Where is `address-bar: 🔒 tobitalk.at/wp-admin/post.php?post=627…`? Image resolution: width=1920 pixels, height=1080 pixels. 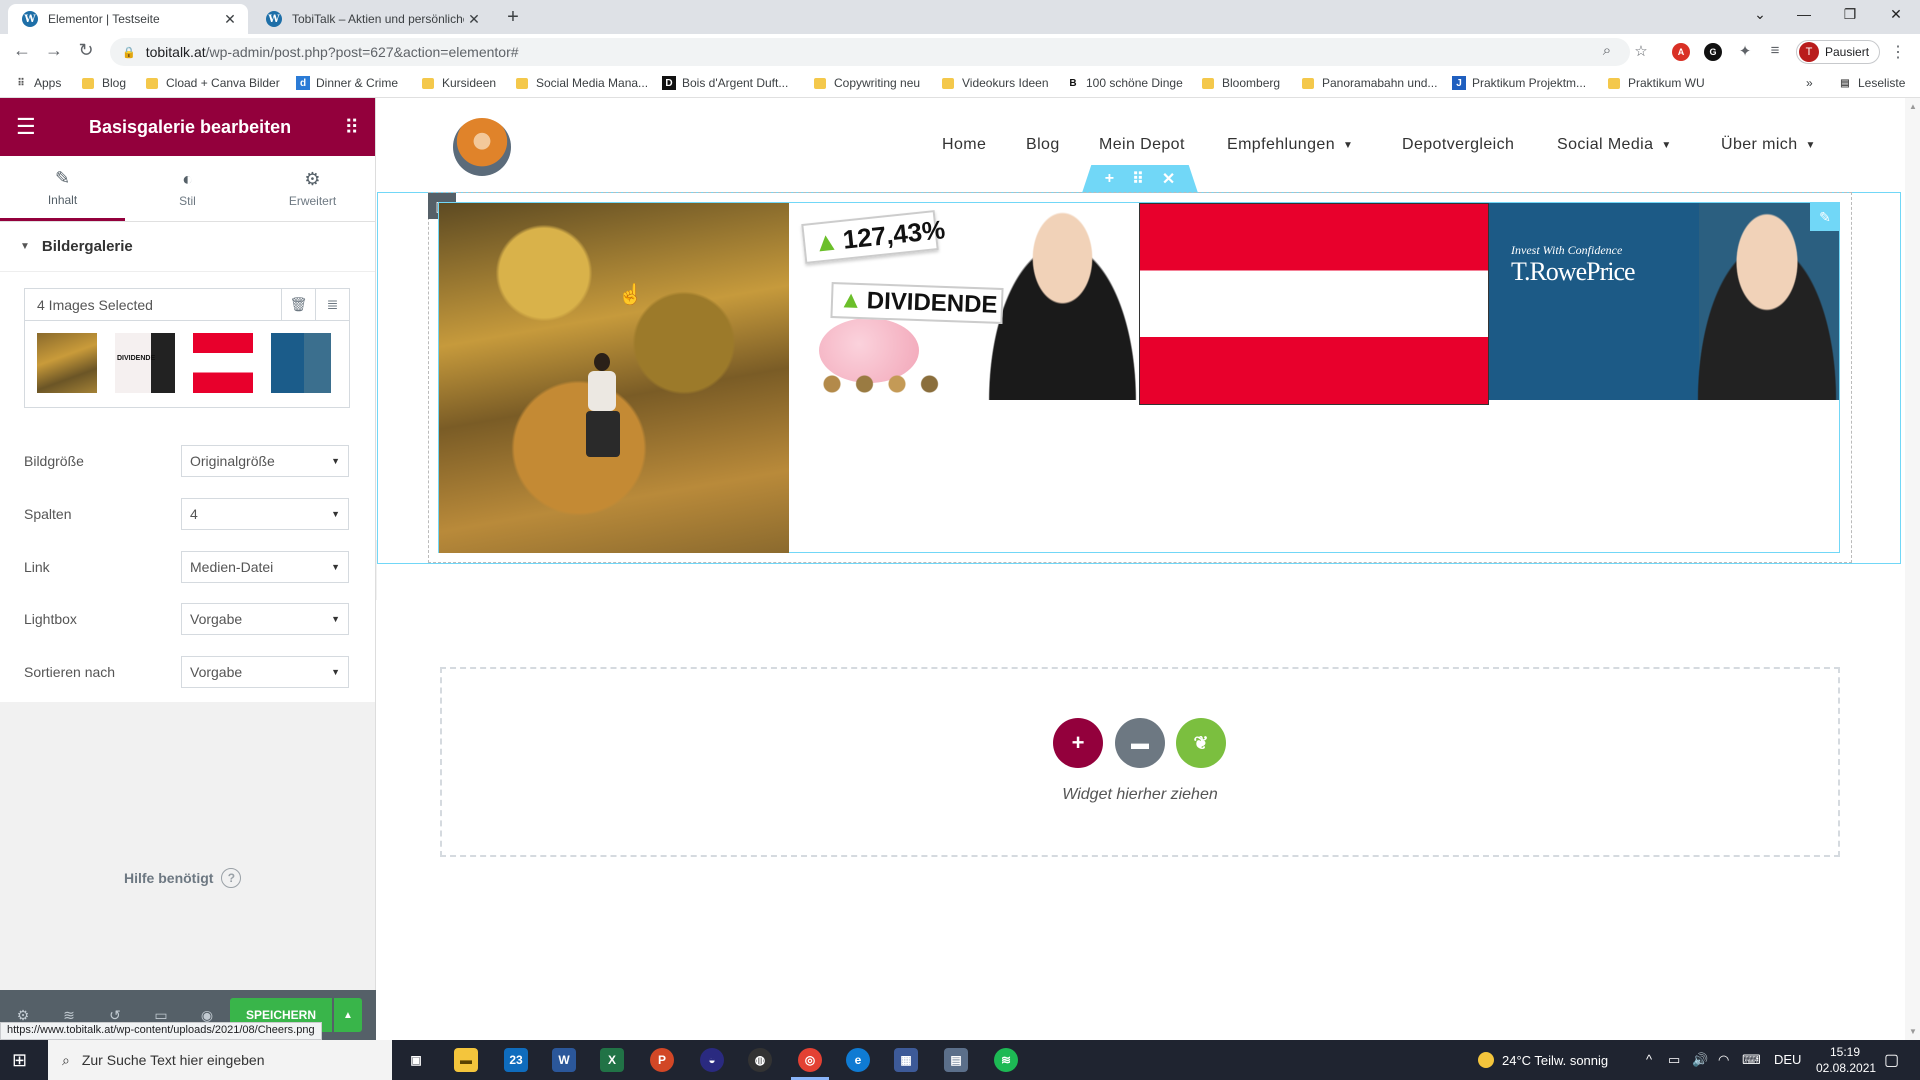 address-bar: 🔒 tobitalk.at/wp-admin/post.php?post=627… is located at coordinates (870, 52).